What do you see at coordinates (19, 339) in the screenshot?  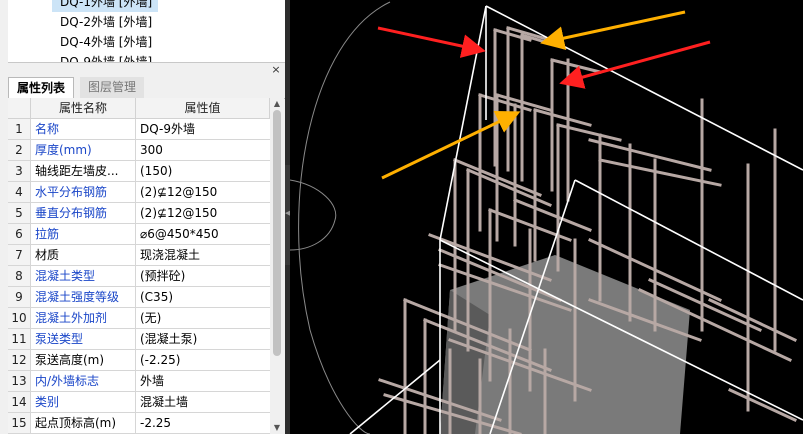 I see `row-number: 11` at bounding box center [19, 339].